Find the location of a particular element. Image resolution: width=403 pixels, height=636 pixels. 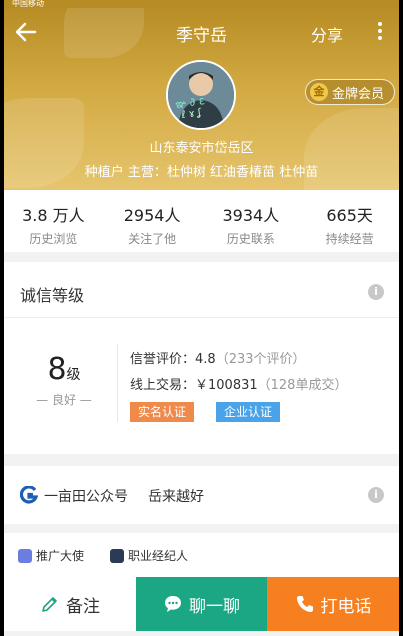

stat-label: 历史浏览 is located at coordinates (53, 239).